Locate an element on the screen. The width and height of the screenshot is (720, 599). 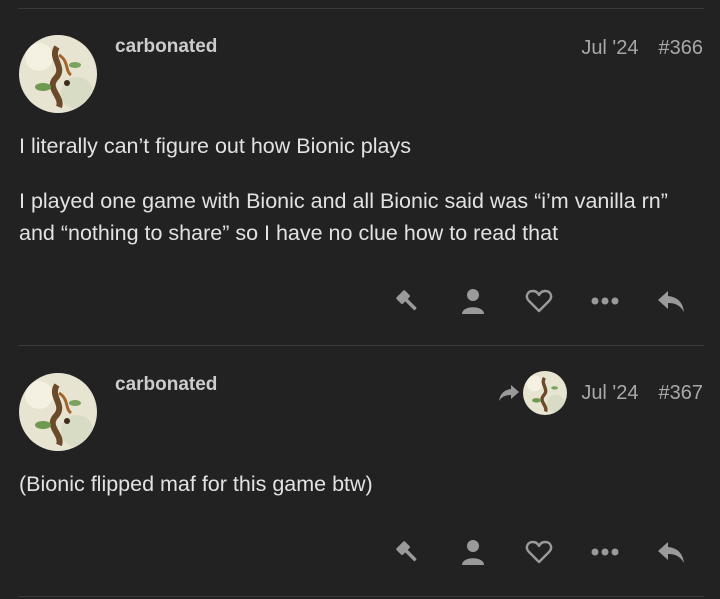
reply-to-avatar is located at coordinates (545, 393).